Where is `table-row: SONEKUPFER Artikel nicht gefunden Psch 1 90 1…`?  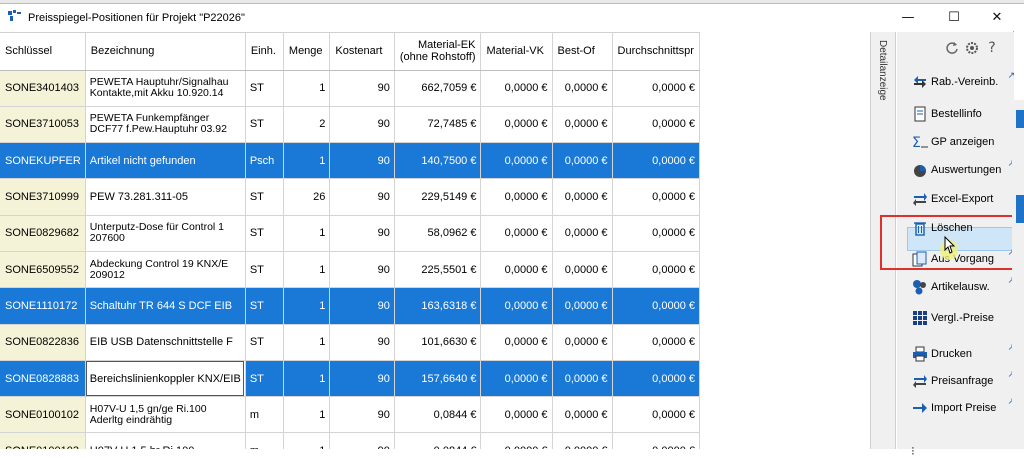 table-row: SONEKUPFER Artikel nicht gefunden Psch 1 90 1… is located at coordinates (350, 161).